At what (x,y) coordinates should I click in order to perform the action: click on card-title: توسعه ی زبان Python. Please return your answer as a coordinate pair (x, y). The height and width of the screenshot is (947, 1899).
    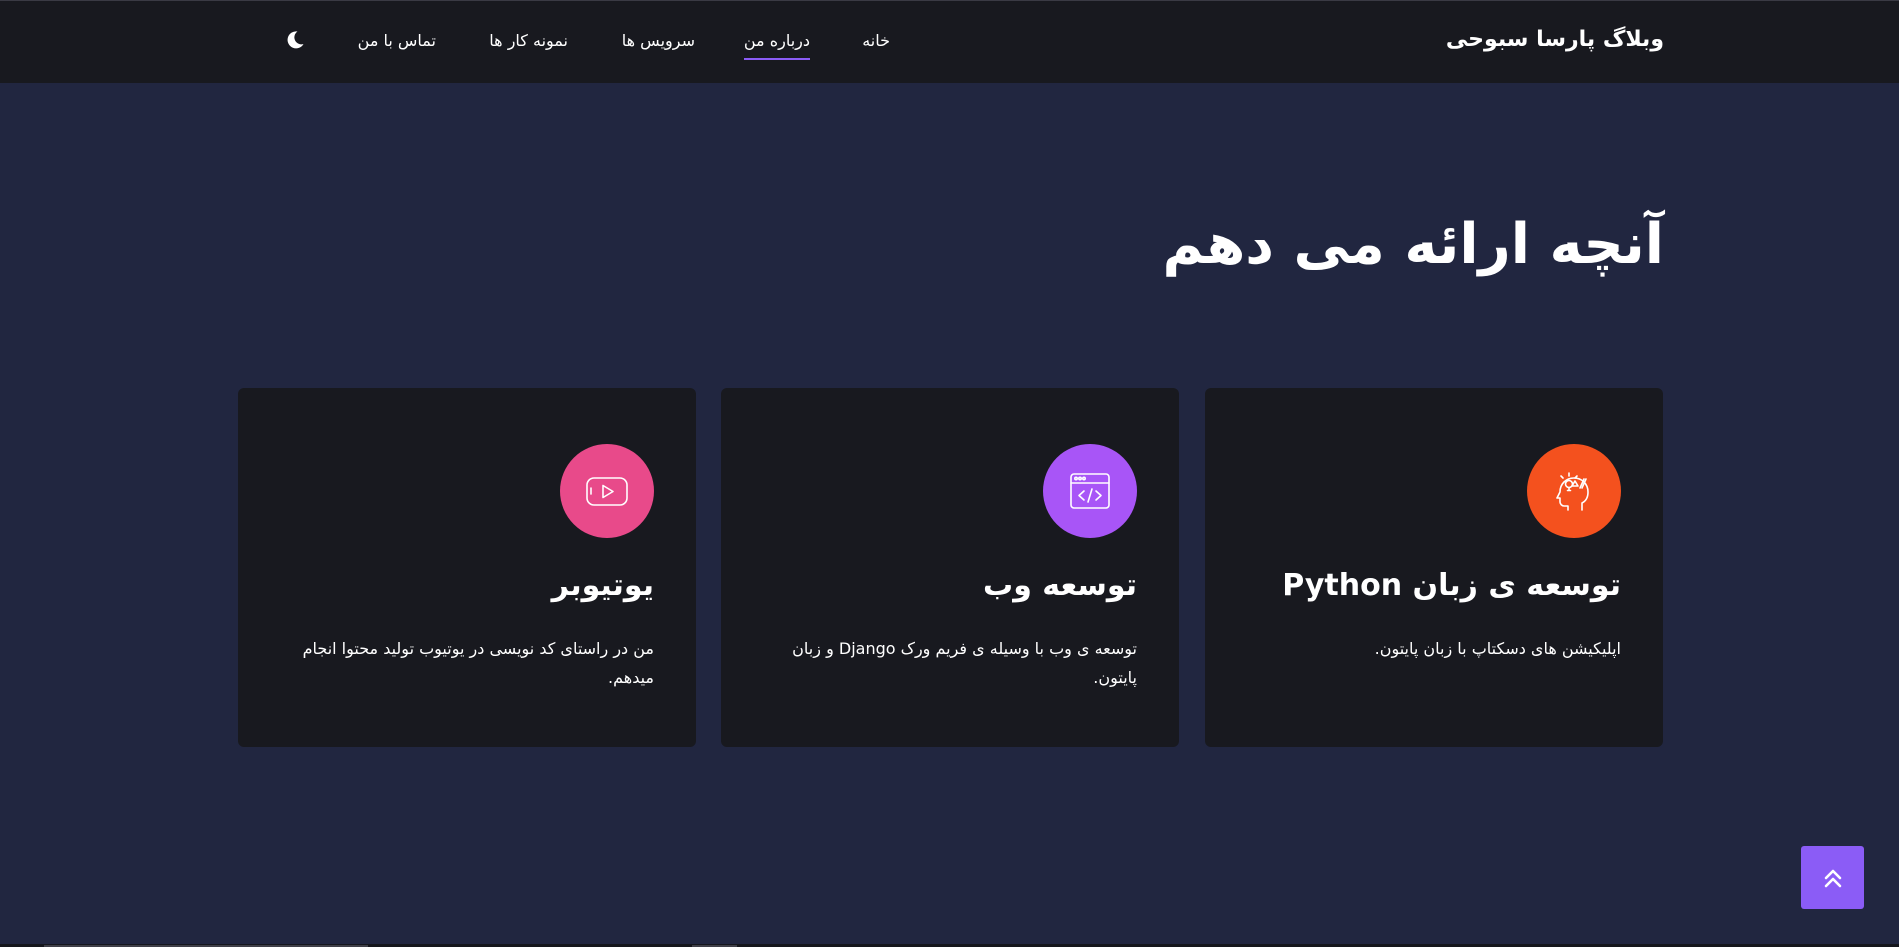
    Looking at the image, I should click on (1451, 585).